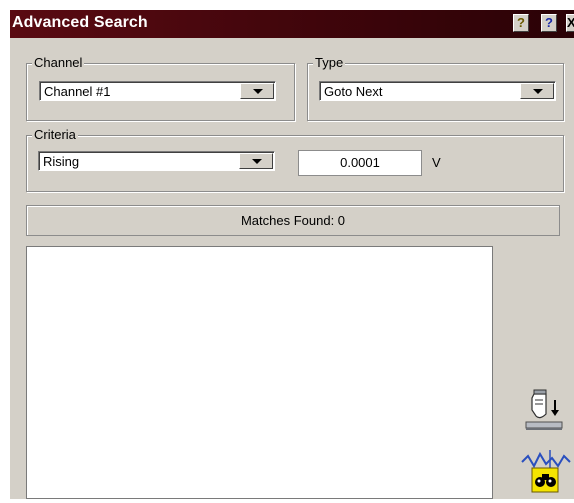 The height and width of the screenshot is (503, 574). I want to click on criteria-edge-value: Rising, so click(61, 161).